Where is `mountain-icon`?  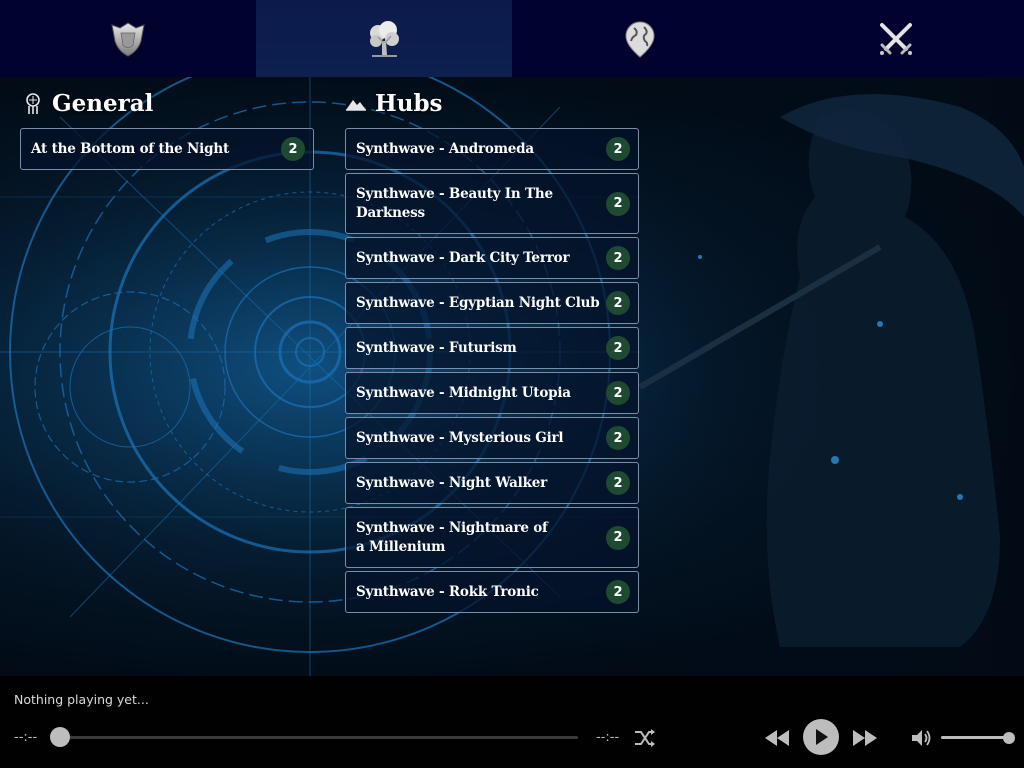
mountain-icon is located at coordinates (356, 104).